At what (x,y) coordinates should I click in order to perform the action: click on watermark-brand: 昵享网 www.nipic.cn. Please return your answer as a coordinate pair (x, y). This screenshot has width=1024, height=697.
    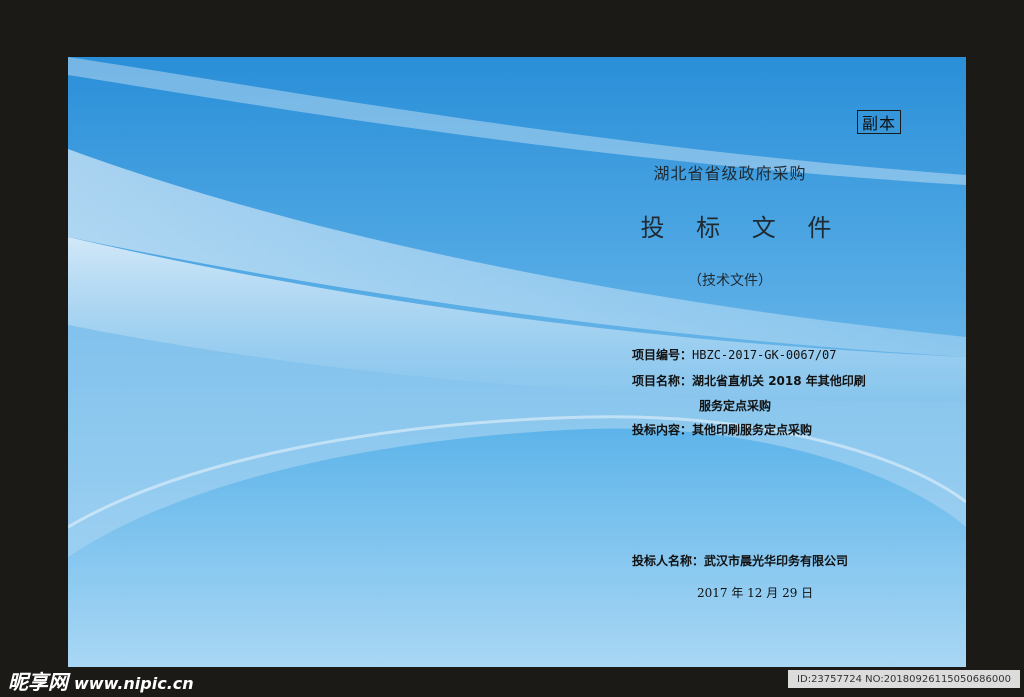
    Looking at the image, I should click on (101, 680).